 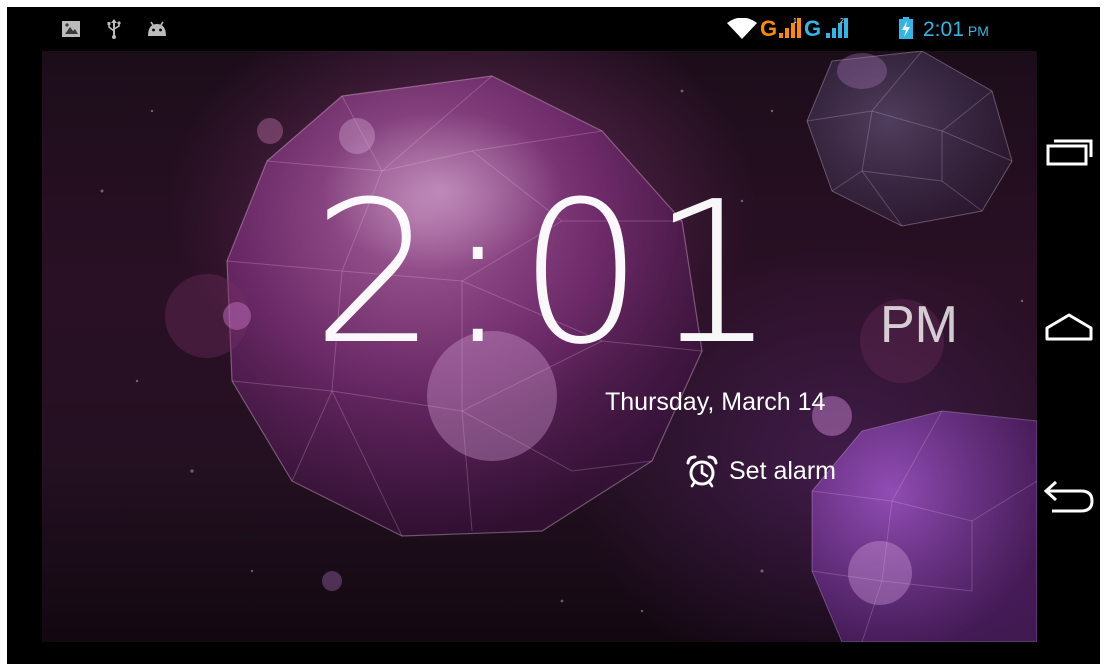 I want to click on gallery-notification-icon, so click(x=71, y=29).